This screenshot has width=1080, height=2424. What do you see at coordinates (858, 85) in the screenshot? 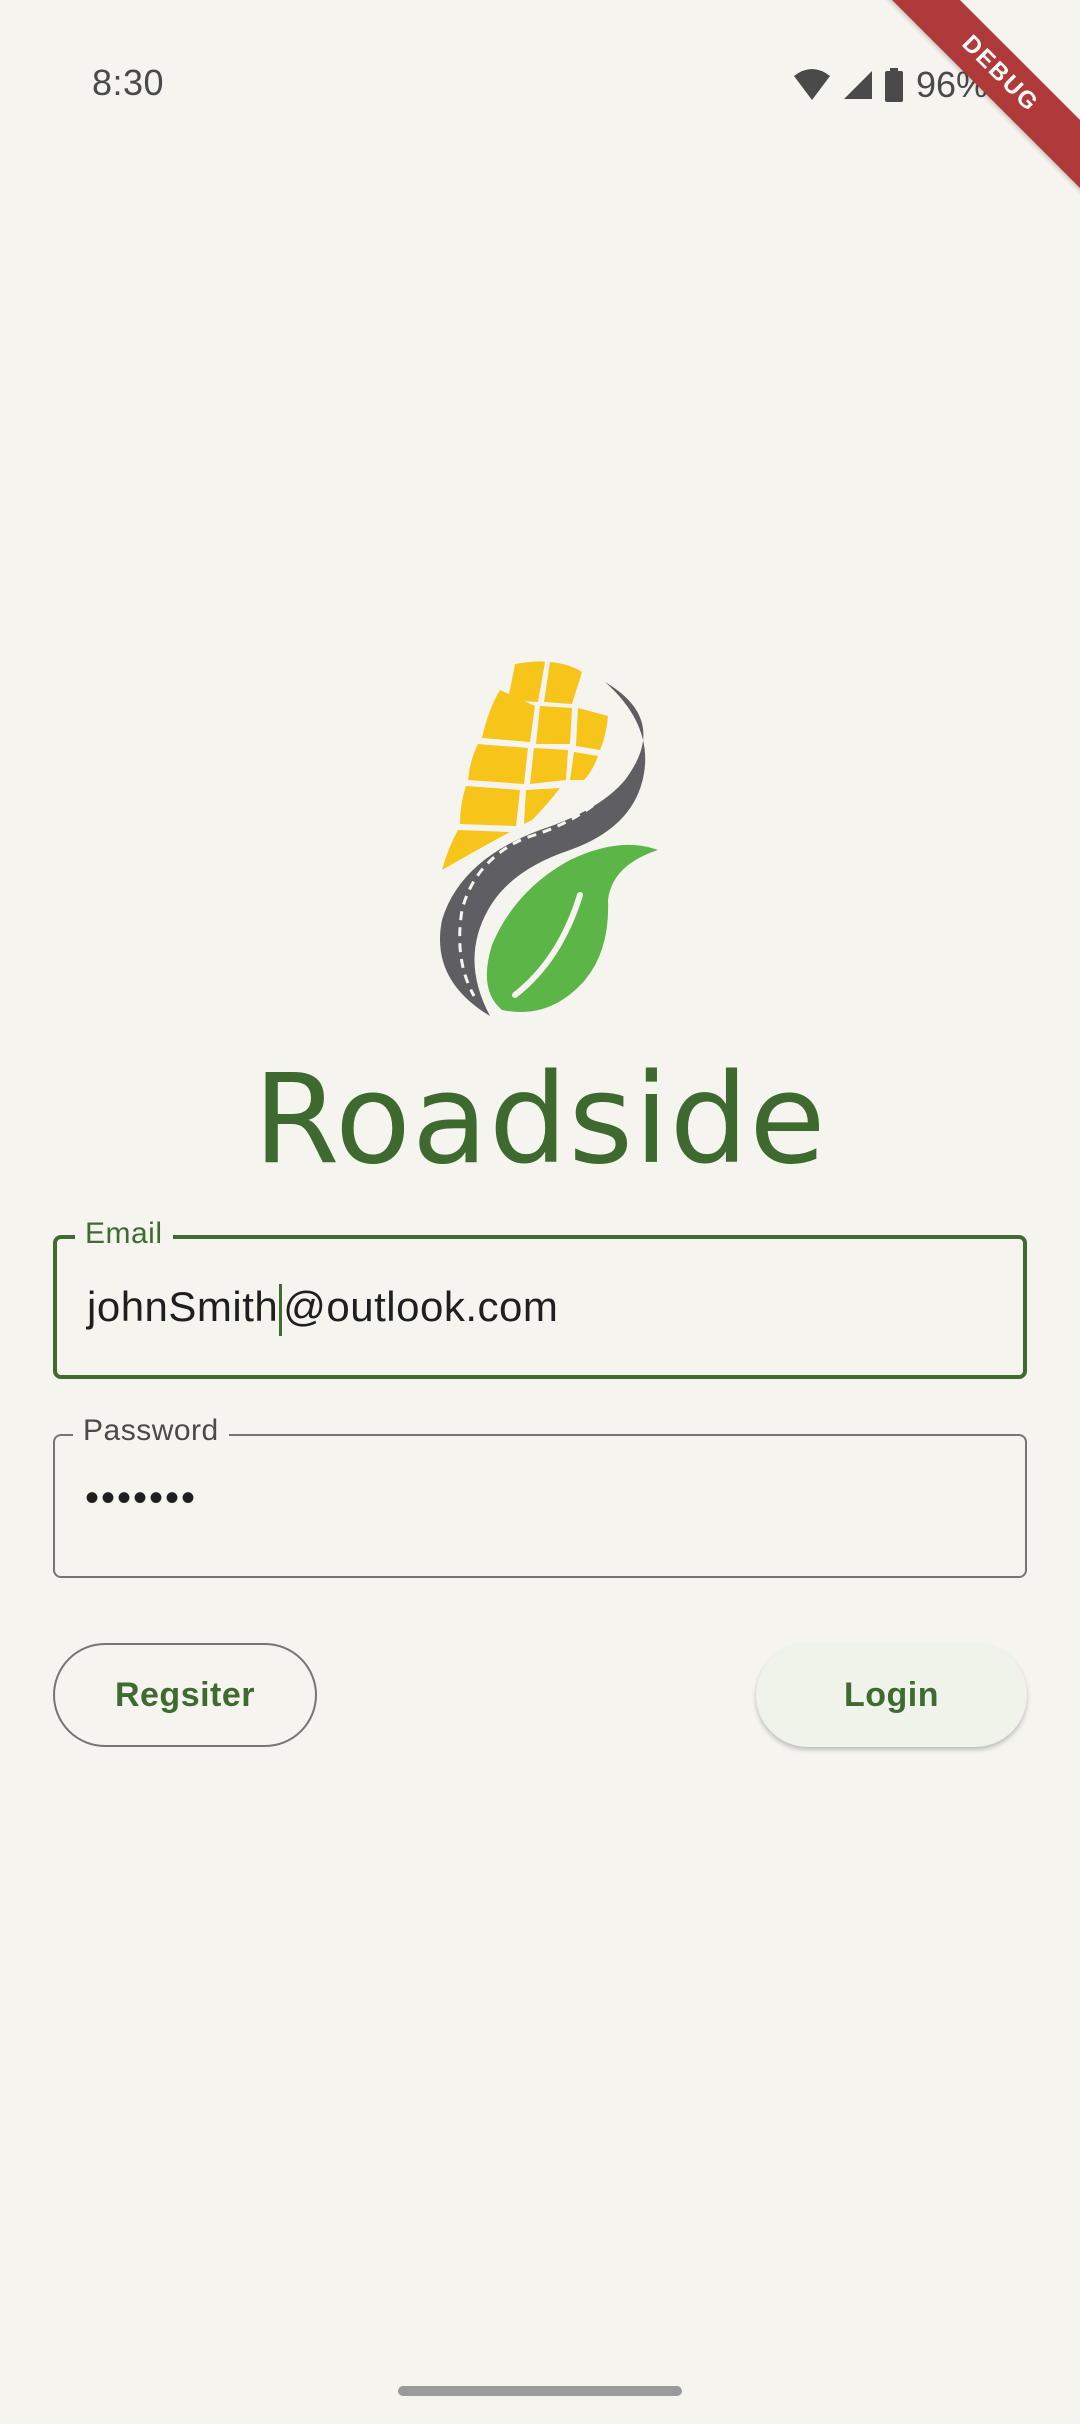
I see `cellular-signal-icon` at bounding box center [858, 85].